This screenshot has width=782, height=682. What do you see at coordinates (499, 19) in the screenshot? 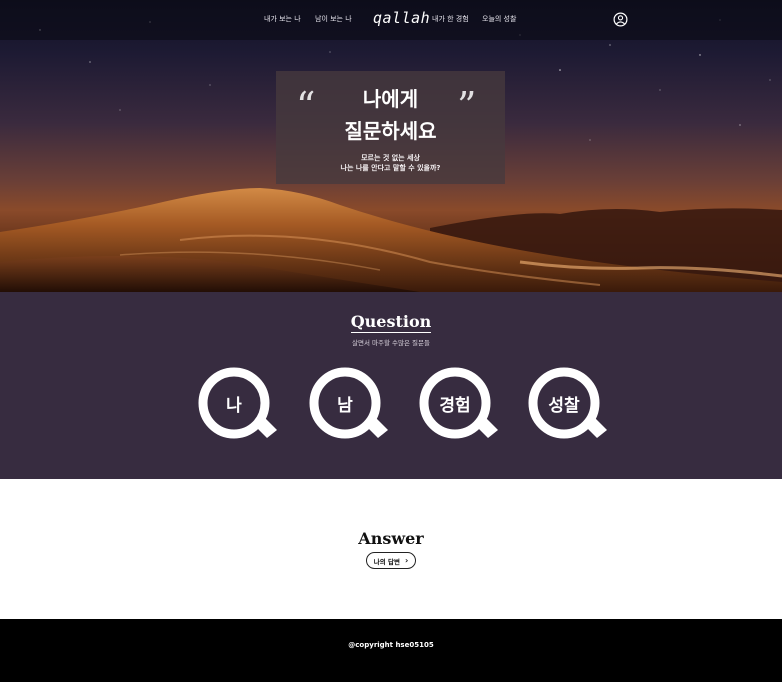
I see `nav-item-reflection: 오늘의 성찰` at bounding box center [499, 19].